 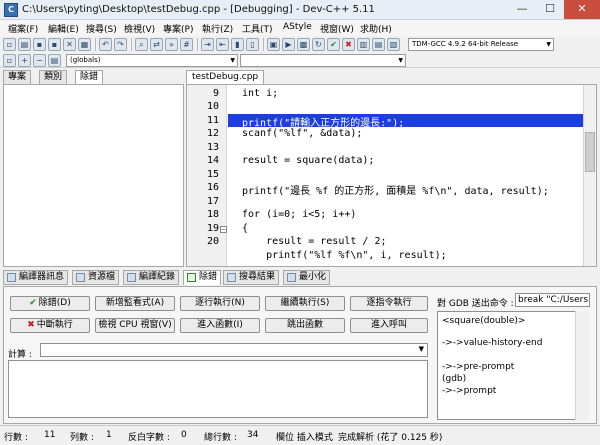 What do you see at coordinates (223, 229) in the screenshot?
I see `fold-collapse-icon: −` at bounding box center [223, 229].